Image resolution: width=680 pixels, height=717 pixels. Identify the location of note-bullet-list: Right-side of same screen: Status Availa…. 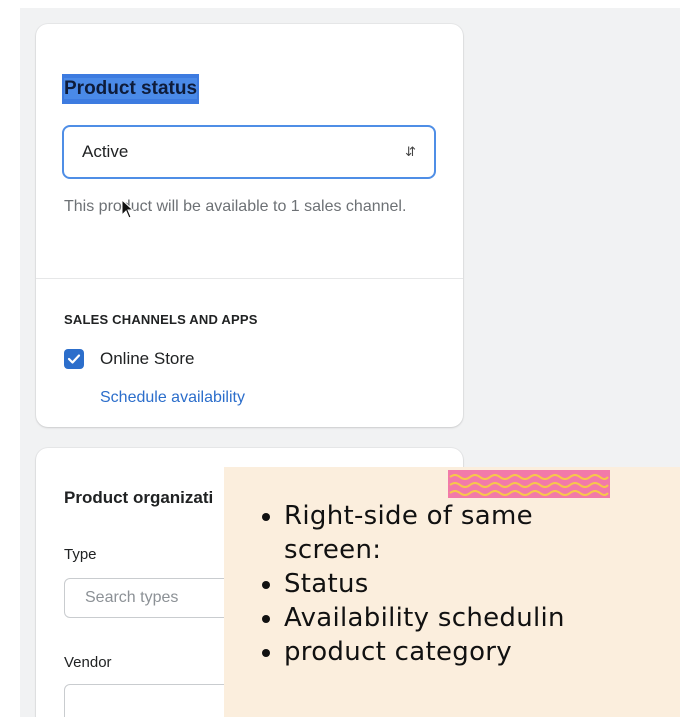
(409, 584).